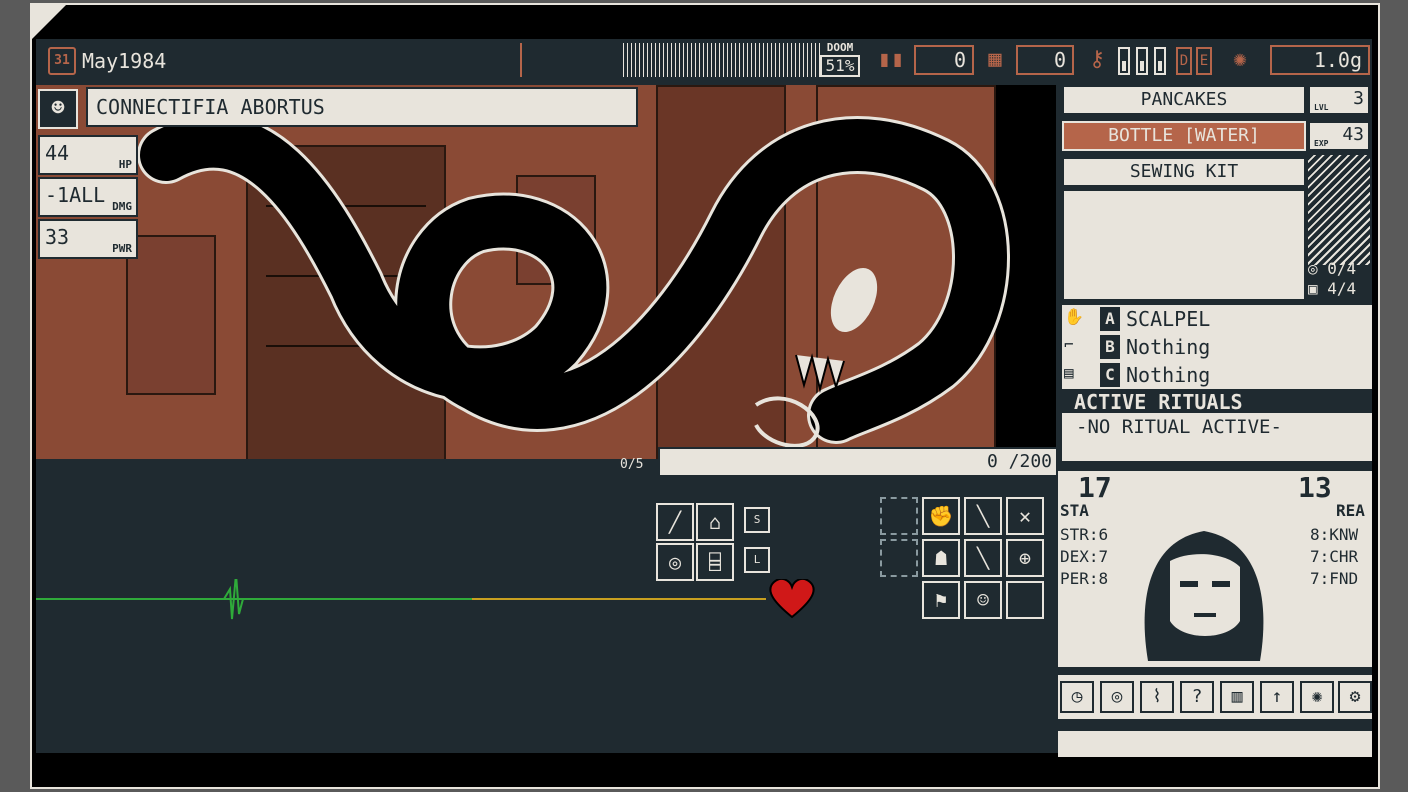  Describe the element at coordinates (792, 599) in the screenshot. I see `heart-icon` at that location.